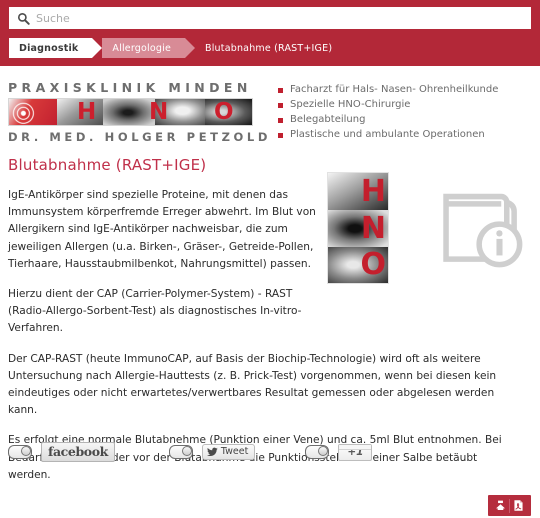 This screenshot has width=540, height=518. I want to click on photo-letter-o: O, so click(373, 264).